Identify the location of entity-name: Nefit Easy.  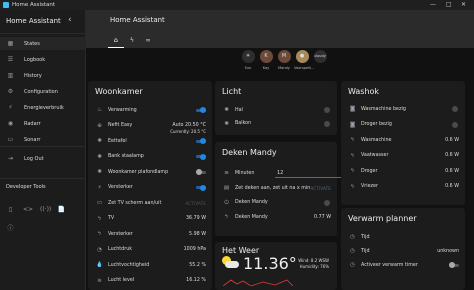
(120, 125).